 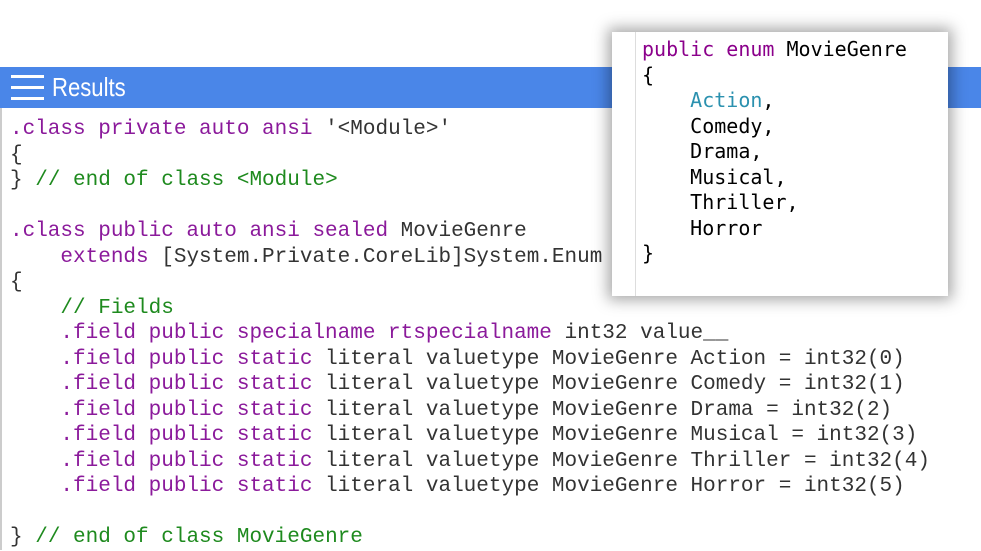 I want to click on code-keyword: .class private auto ansi, so click(x=168, y=129).